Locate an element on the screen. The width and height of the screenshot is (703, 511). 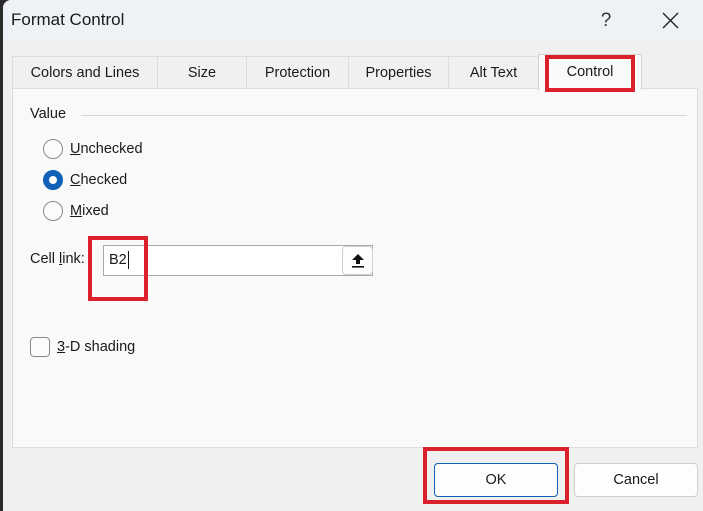
tab-protection: Protection is located at coordinates (297, 72).